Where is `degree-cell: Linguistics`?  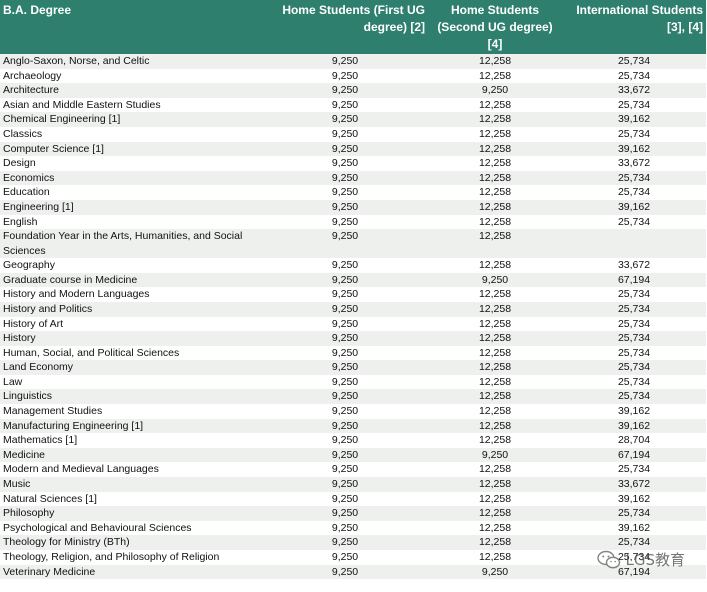 degree-cell: Linguistics is located at coordinates (131, 397).